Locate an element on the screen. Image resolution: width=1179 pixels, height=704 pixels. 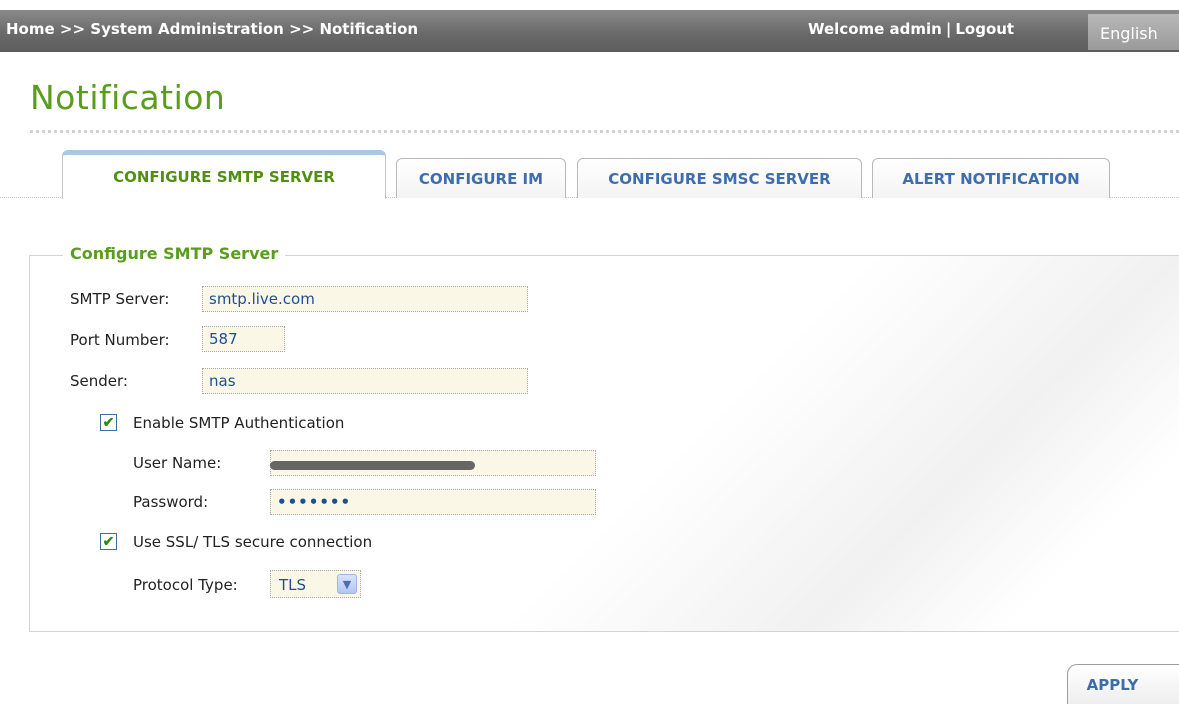
language-selector: English is located at coordinates (1133, 32).